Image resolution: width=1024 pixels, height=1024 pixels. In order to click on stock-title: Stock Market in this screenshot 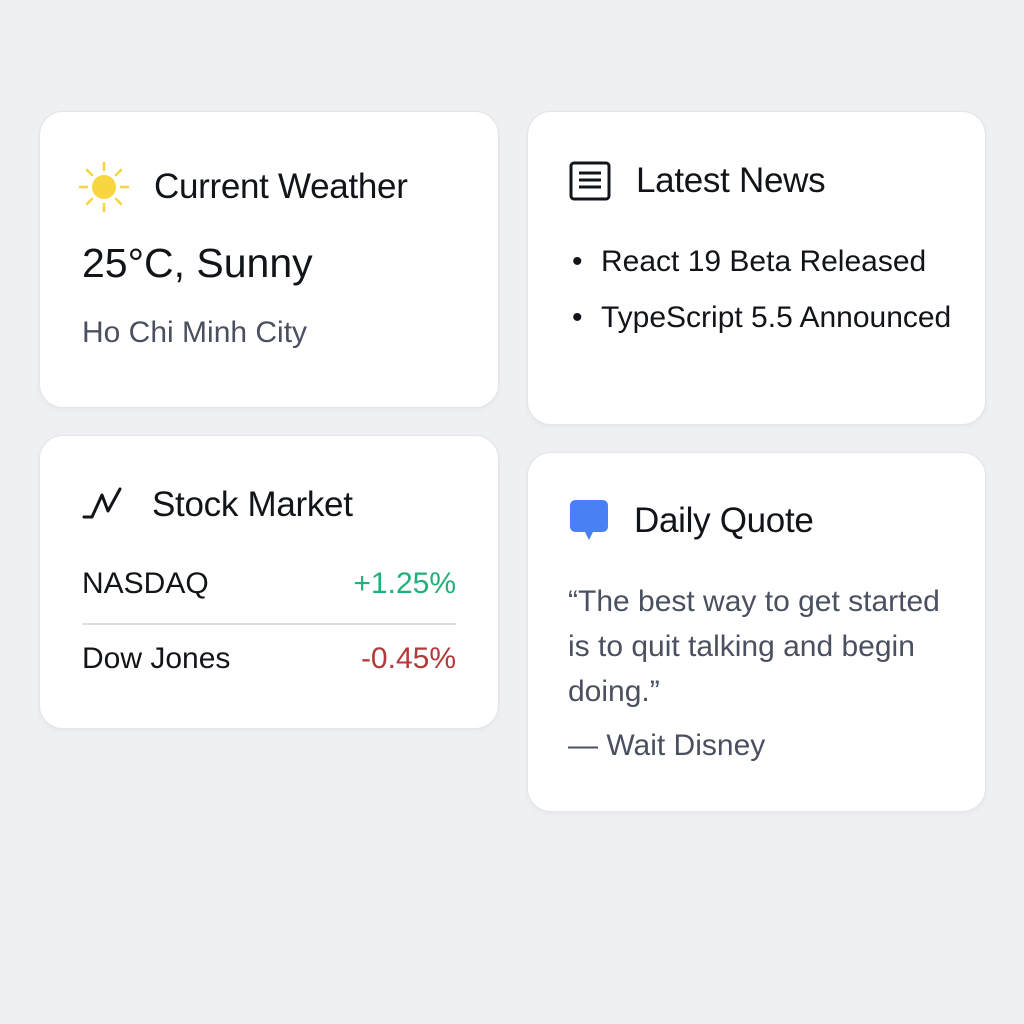, I will do `click(252, 504)`.